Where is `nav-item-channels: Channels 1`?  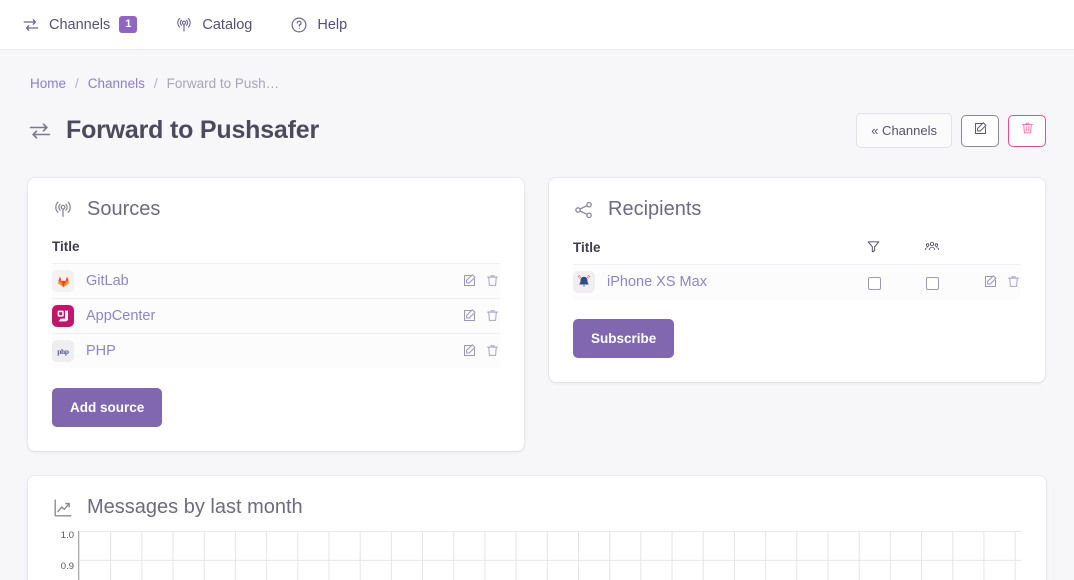
nav-item-channels: Channels 1 is located at coordinates (80, 25).